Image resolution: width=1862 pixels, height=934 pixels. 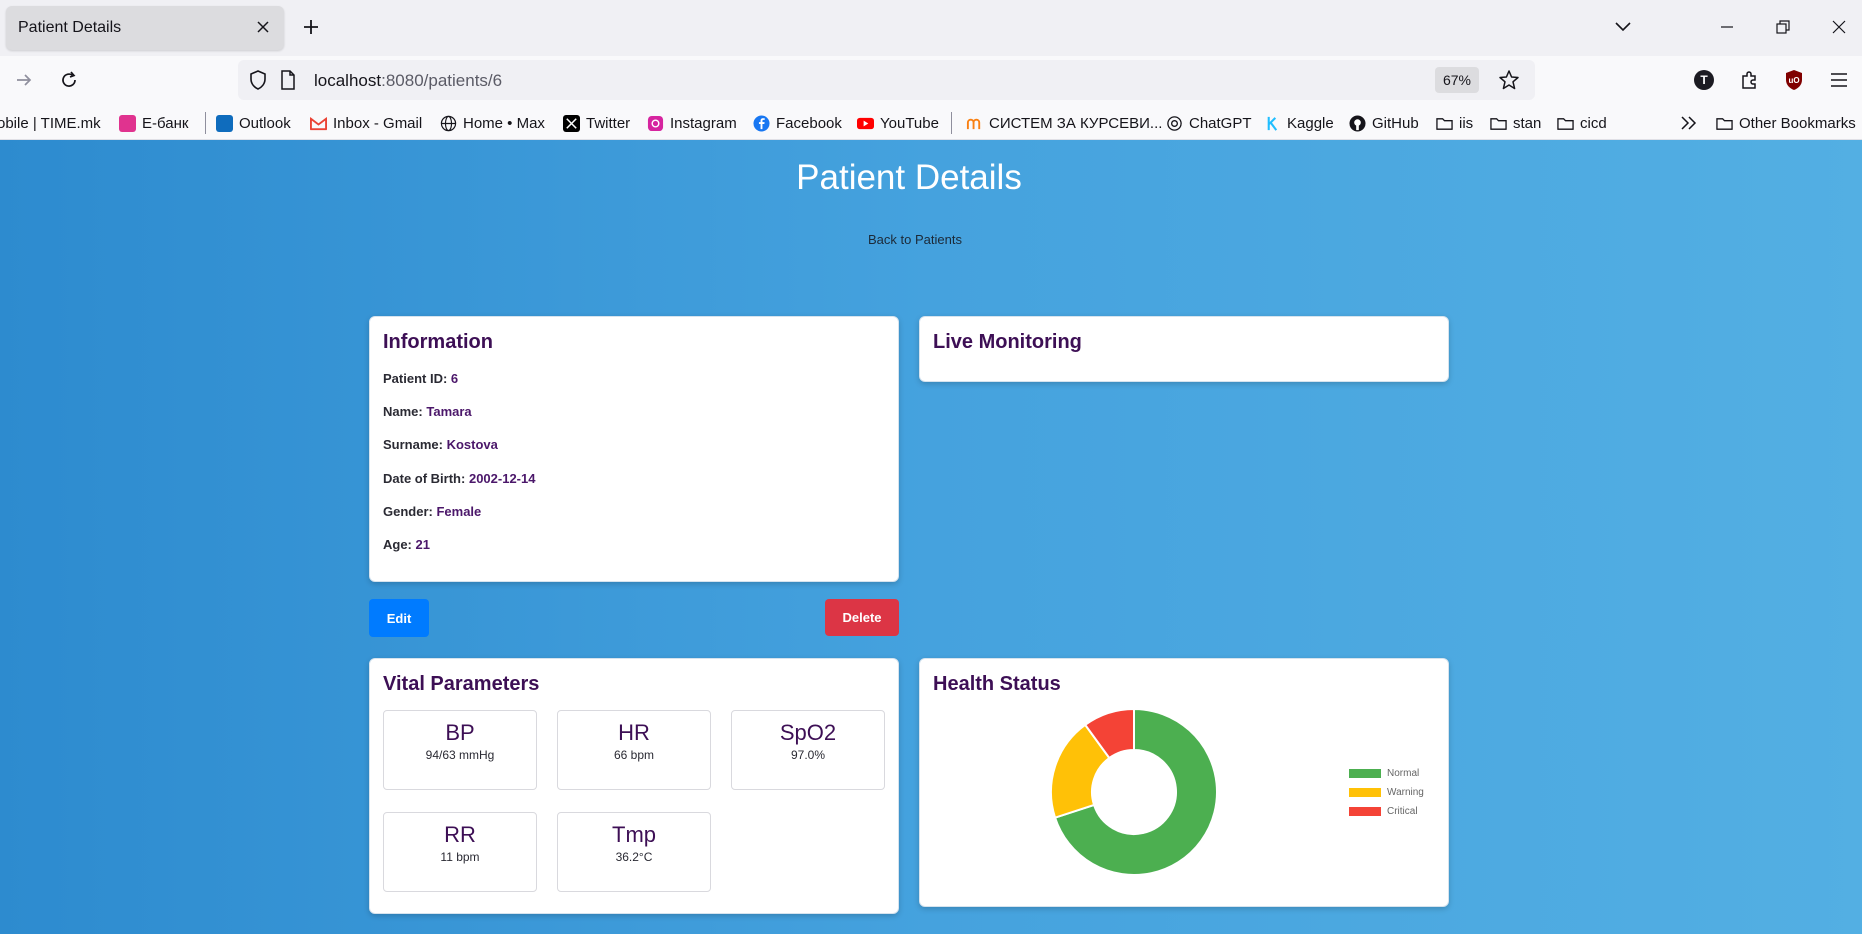 I want to click on bookmark-label: cicd, so click(x=1593, y=123).